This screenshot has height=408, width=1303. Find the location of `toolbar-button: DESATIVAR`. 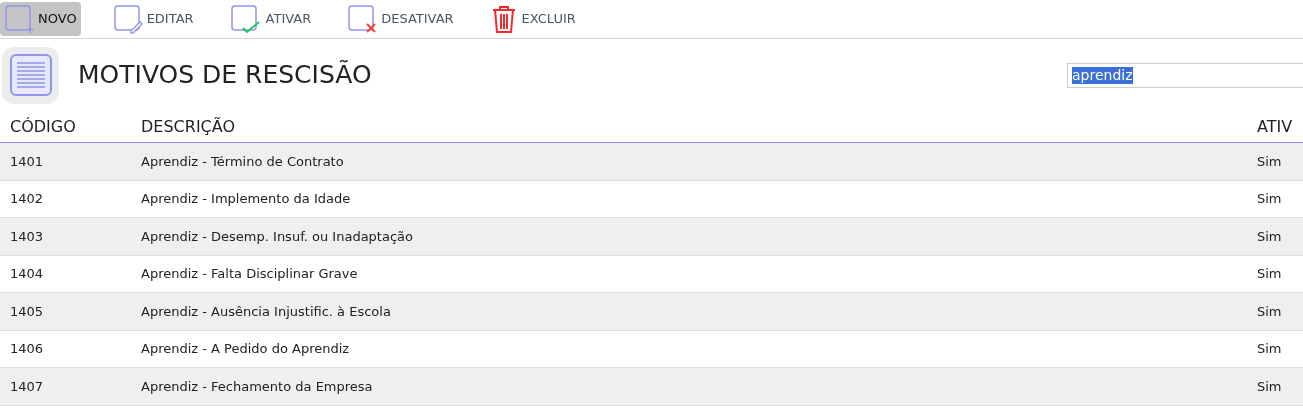

toolbar-button: DESATIVAR is located at coordinates (400, 19).